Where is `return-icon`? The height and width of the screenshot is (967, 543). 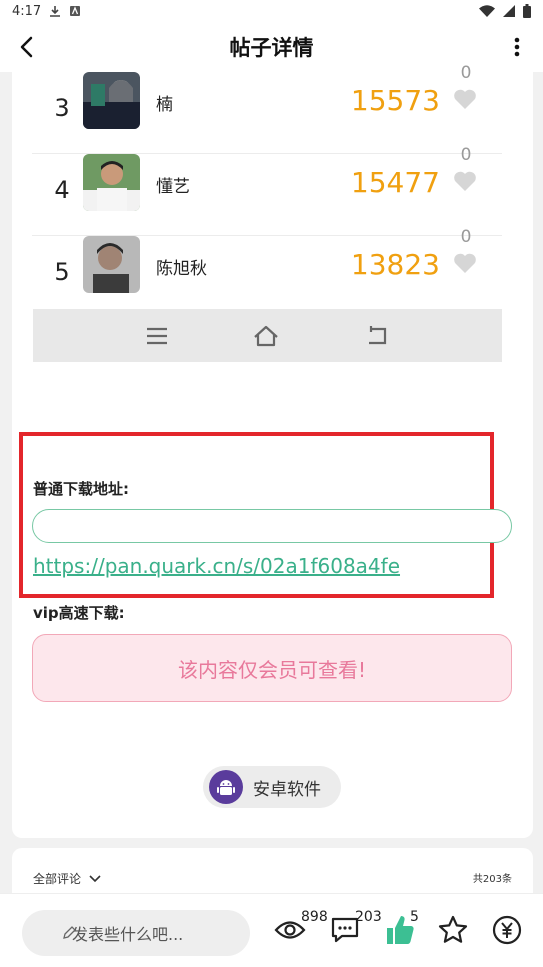 return-icon is located at coordinates (377, 335).